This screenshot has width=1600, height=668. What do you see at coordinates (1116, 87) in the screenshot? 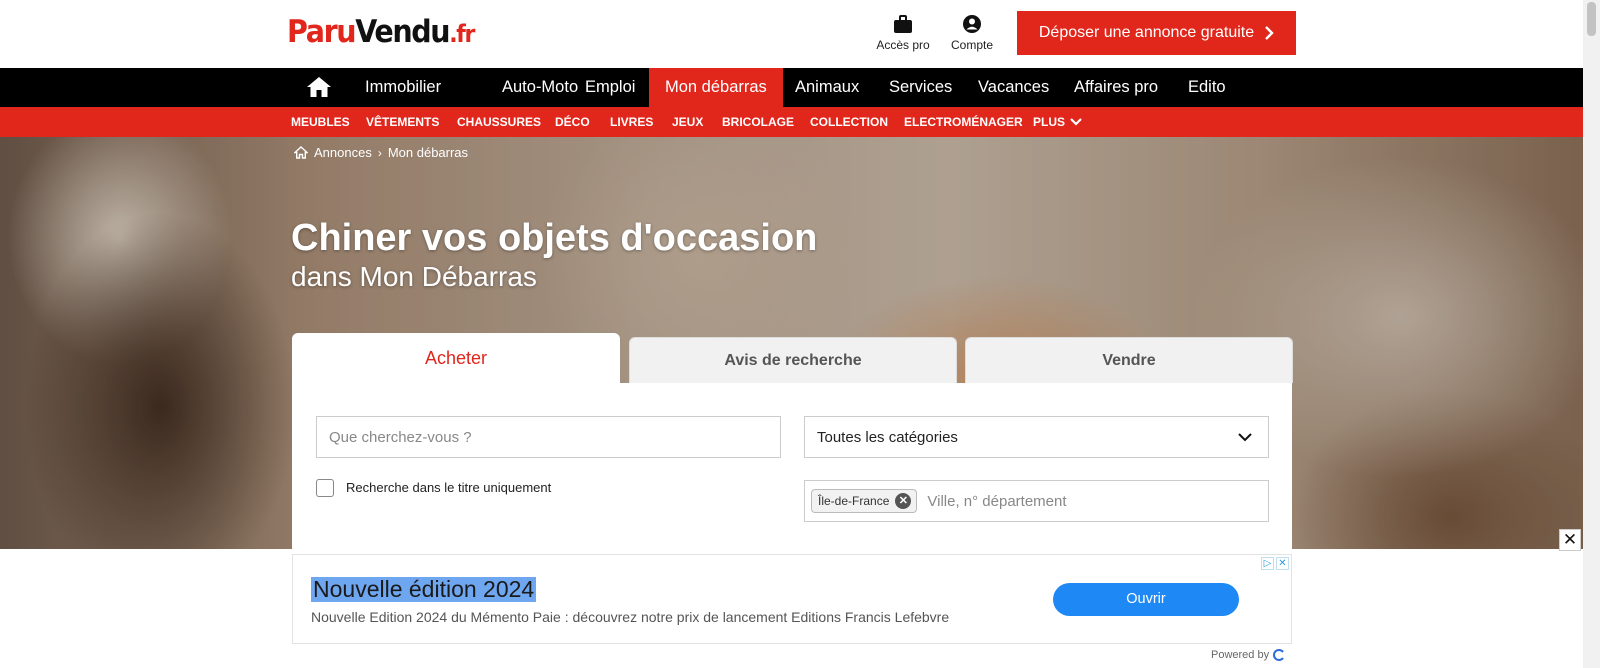
I see `nav-item-affaires-pro: Affaires pro` at bounding box center [1116, 87].